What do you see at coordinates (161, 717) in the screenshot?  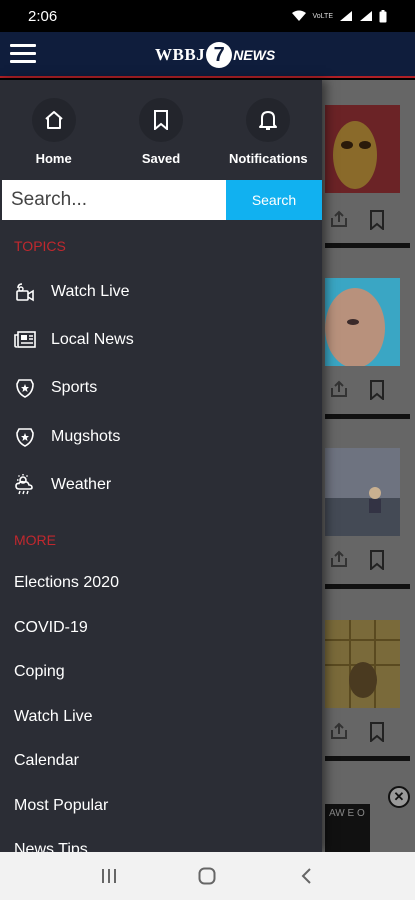 I see `more-item-watch-live: Watch Live` at bounding box center [161, 717].